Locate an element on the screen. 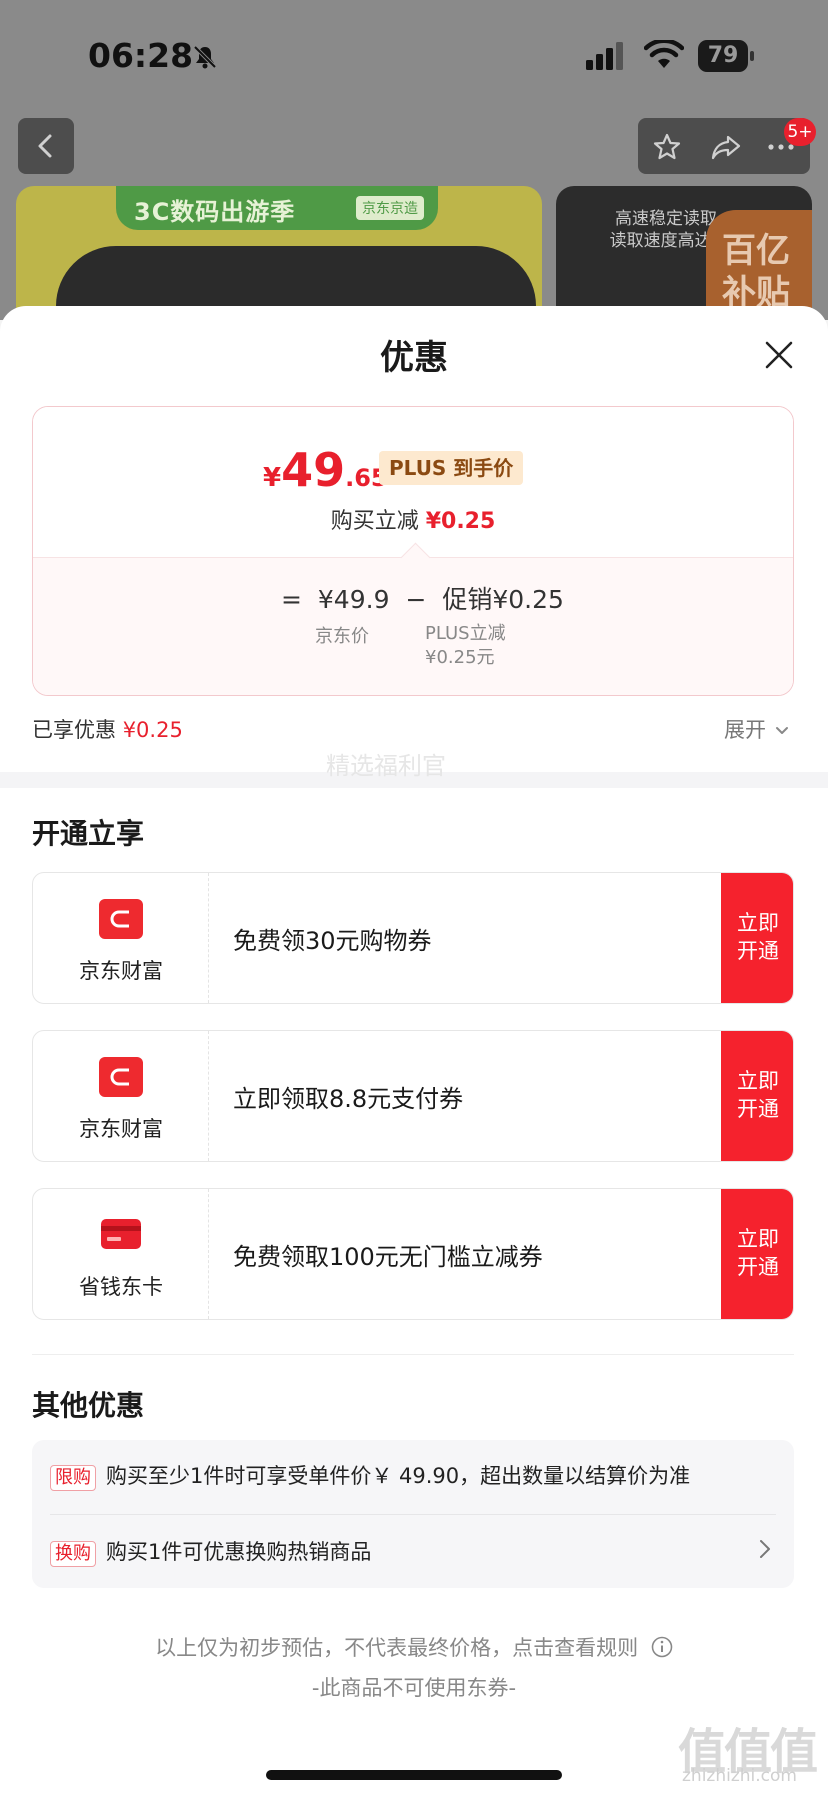 The height and width of the screenshot is (1795, 828). plus-price-tag: PLUS 到手价 is located at coordinates (451, 468).